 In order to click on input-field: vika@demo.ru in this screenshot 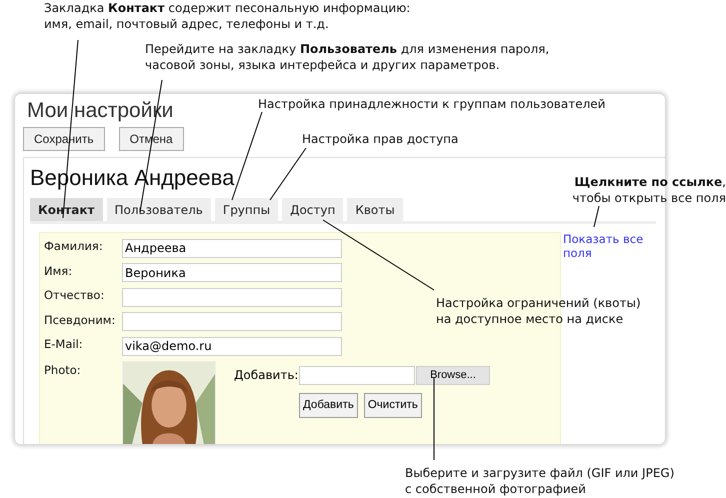, I will do `click(232, 346)`.